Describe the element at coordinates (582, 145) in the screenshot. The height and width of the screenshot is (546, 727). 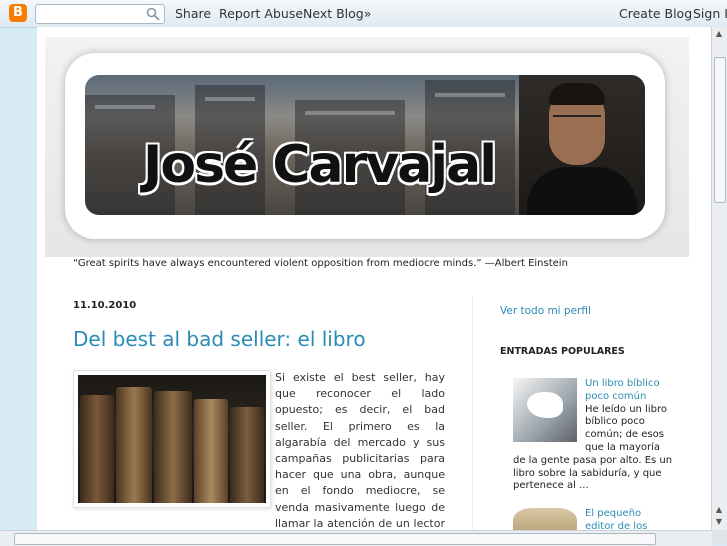
I see `author-photo` at that location.